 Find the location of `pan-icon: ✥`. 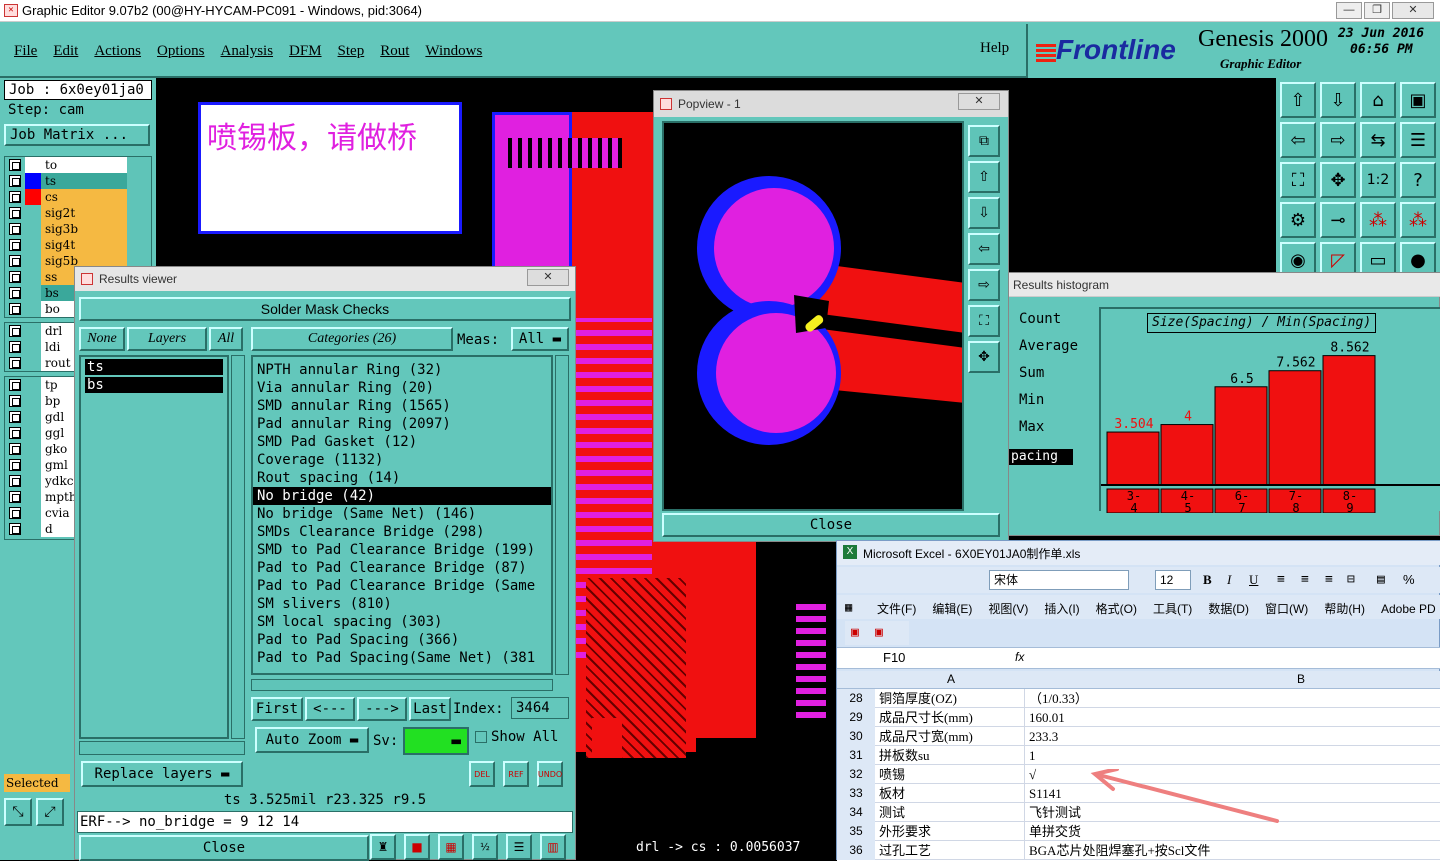

pan-icon: ✥ is located at coordinates (1338, 180).